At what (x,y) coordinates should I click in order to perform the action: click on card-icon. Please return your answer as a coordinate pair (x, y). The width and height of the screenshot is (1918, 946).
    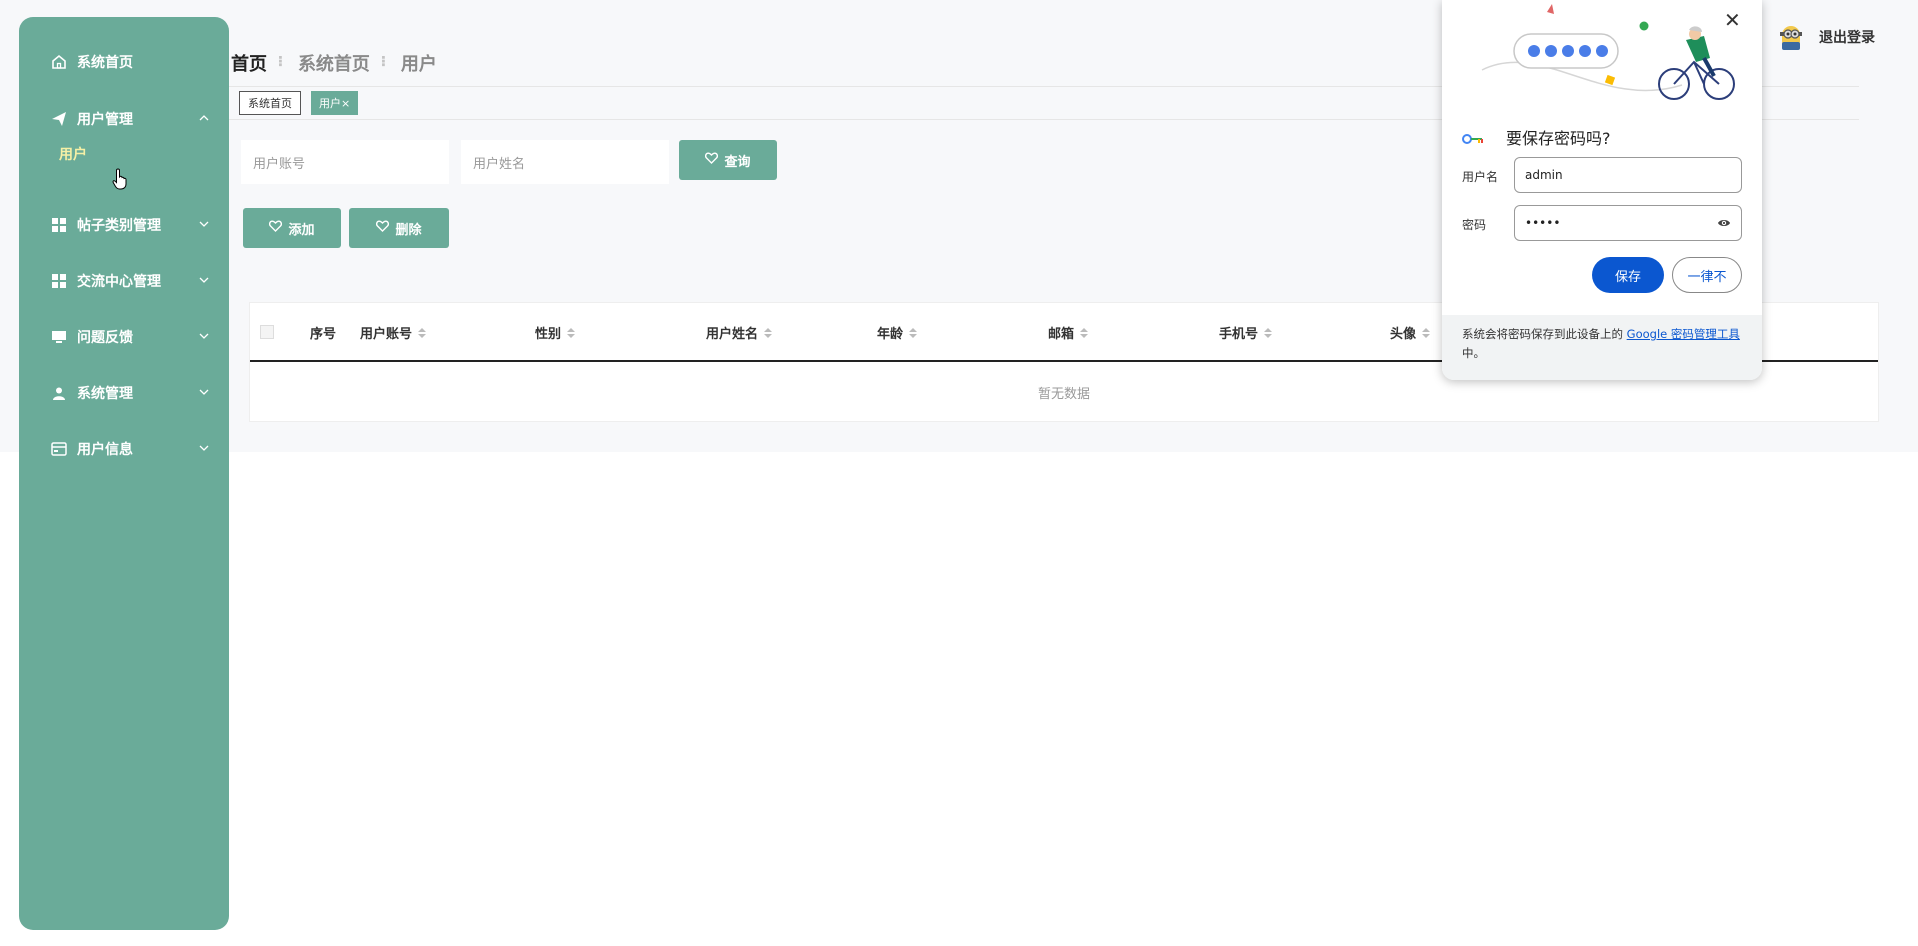
    Looking at the image, I should click on (59, 449).